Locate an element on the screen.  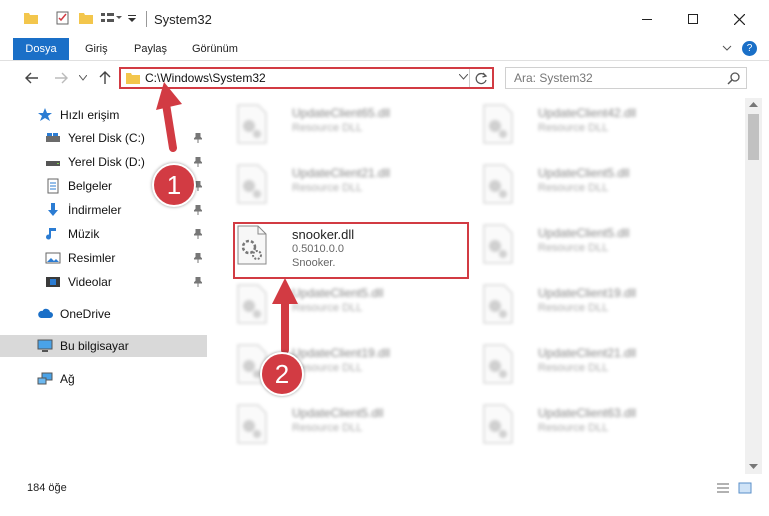
documents-icon is located at coordinates (53, 186).